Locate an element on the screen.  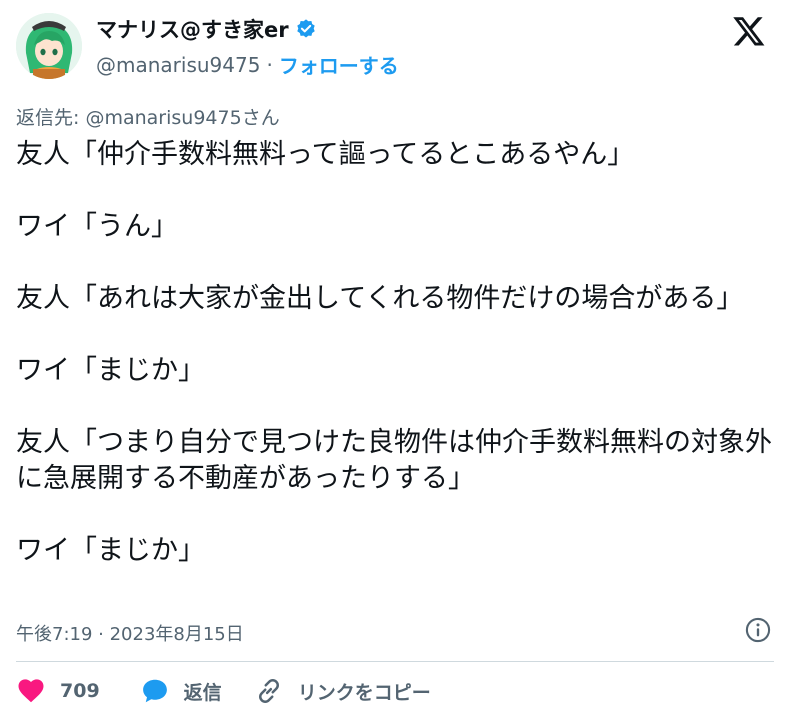
tweet-timestamp: 午後7:19 · 2023年8月15日 is located at coordinates (130, 633).